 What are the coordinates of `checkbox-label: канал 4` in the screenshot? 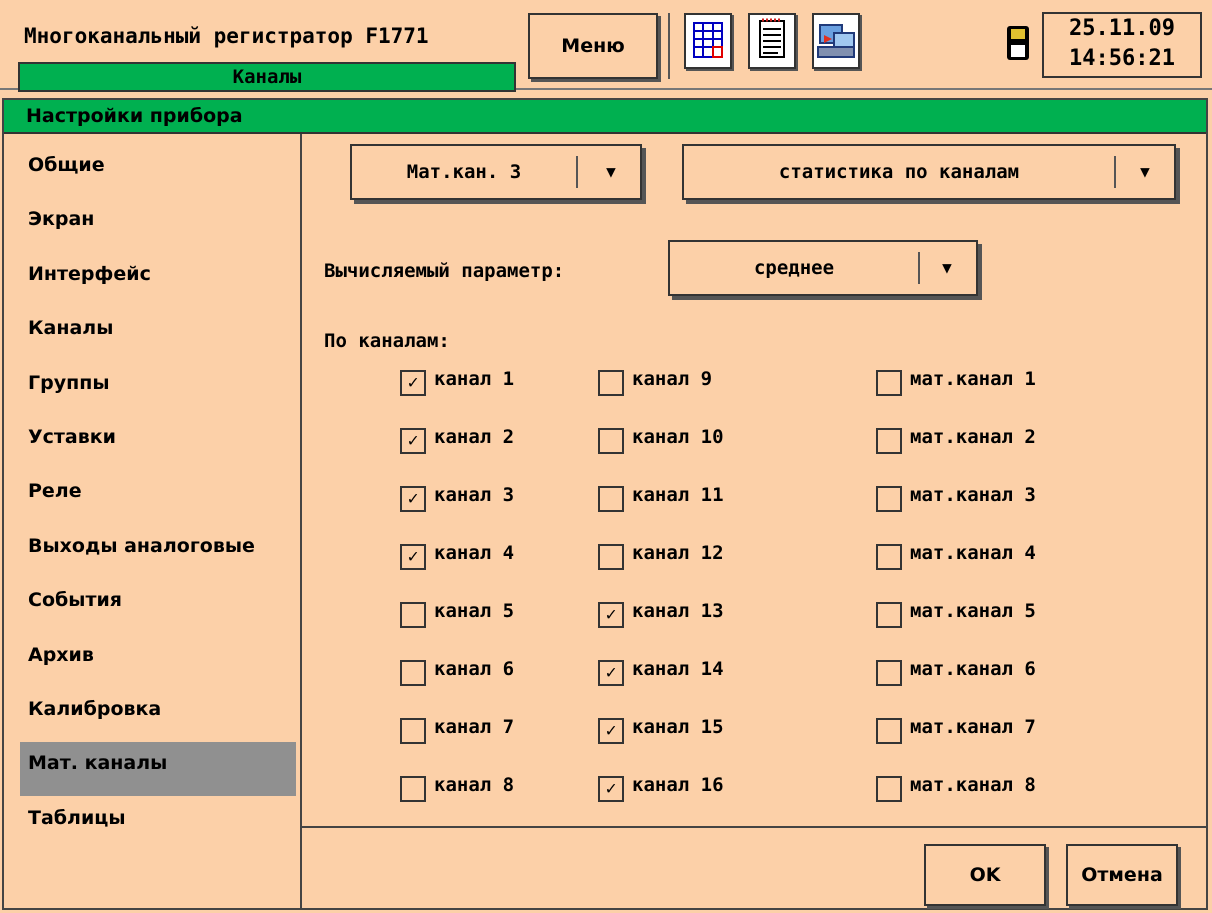 It's located at (474, 553).